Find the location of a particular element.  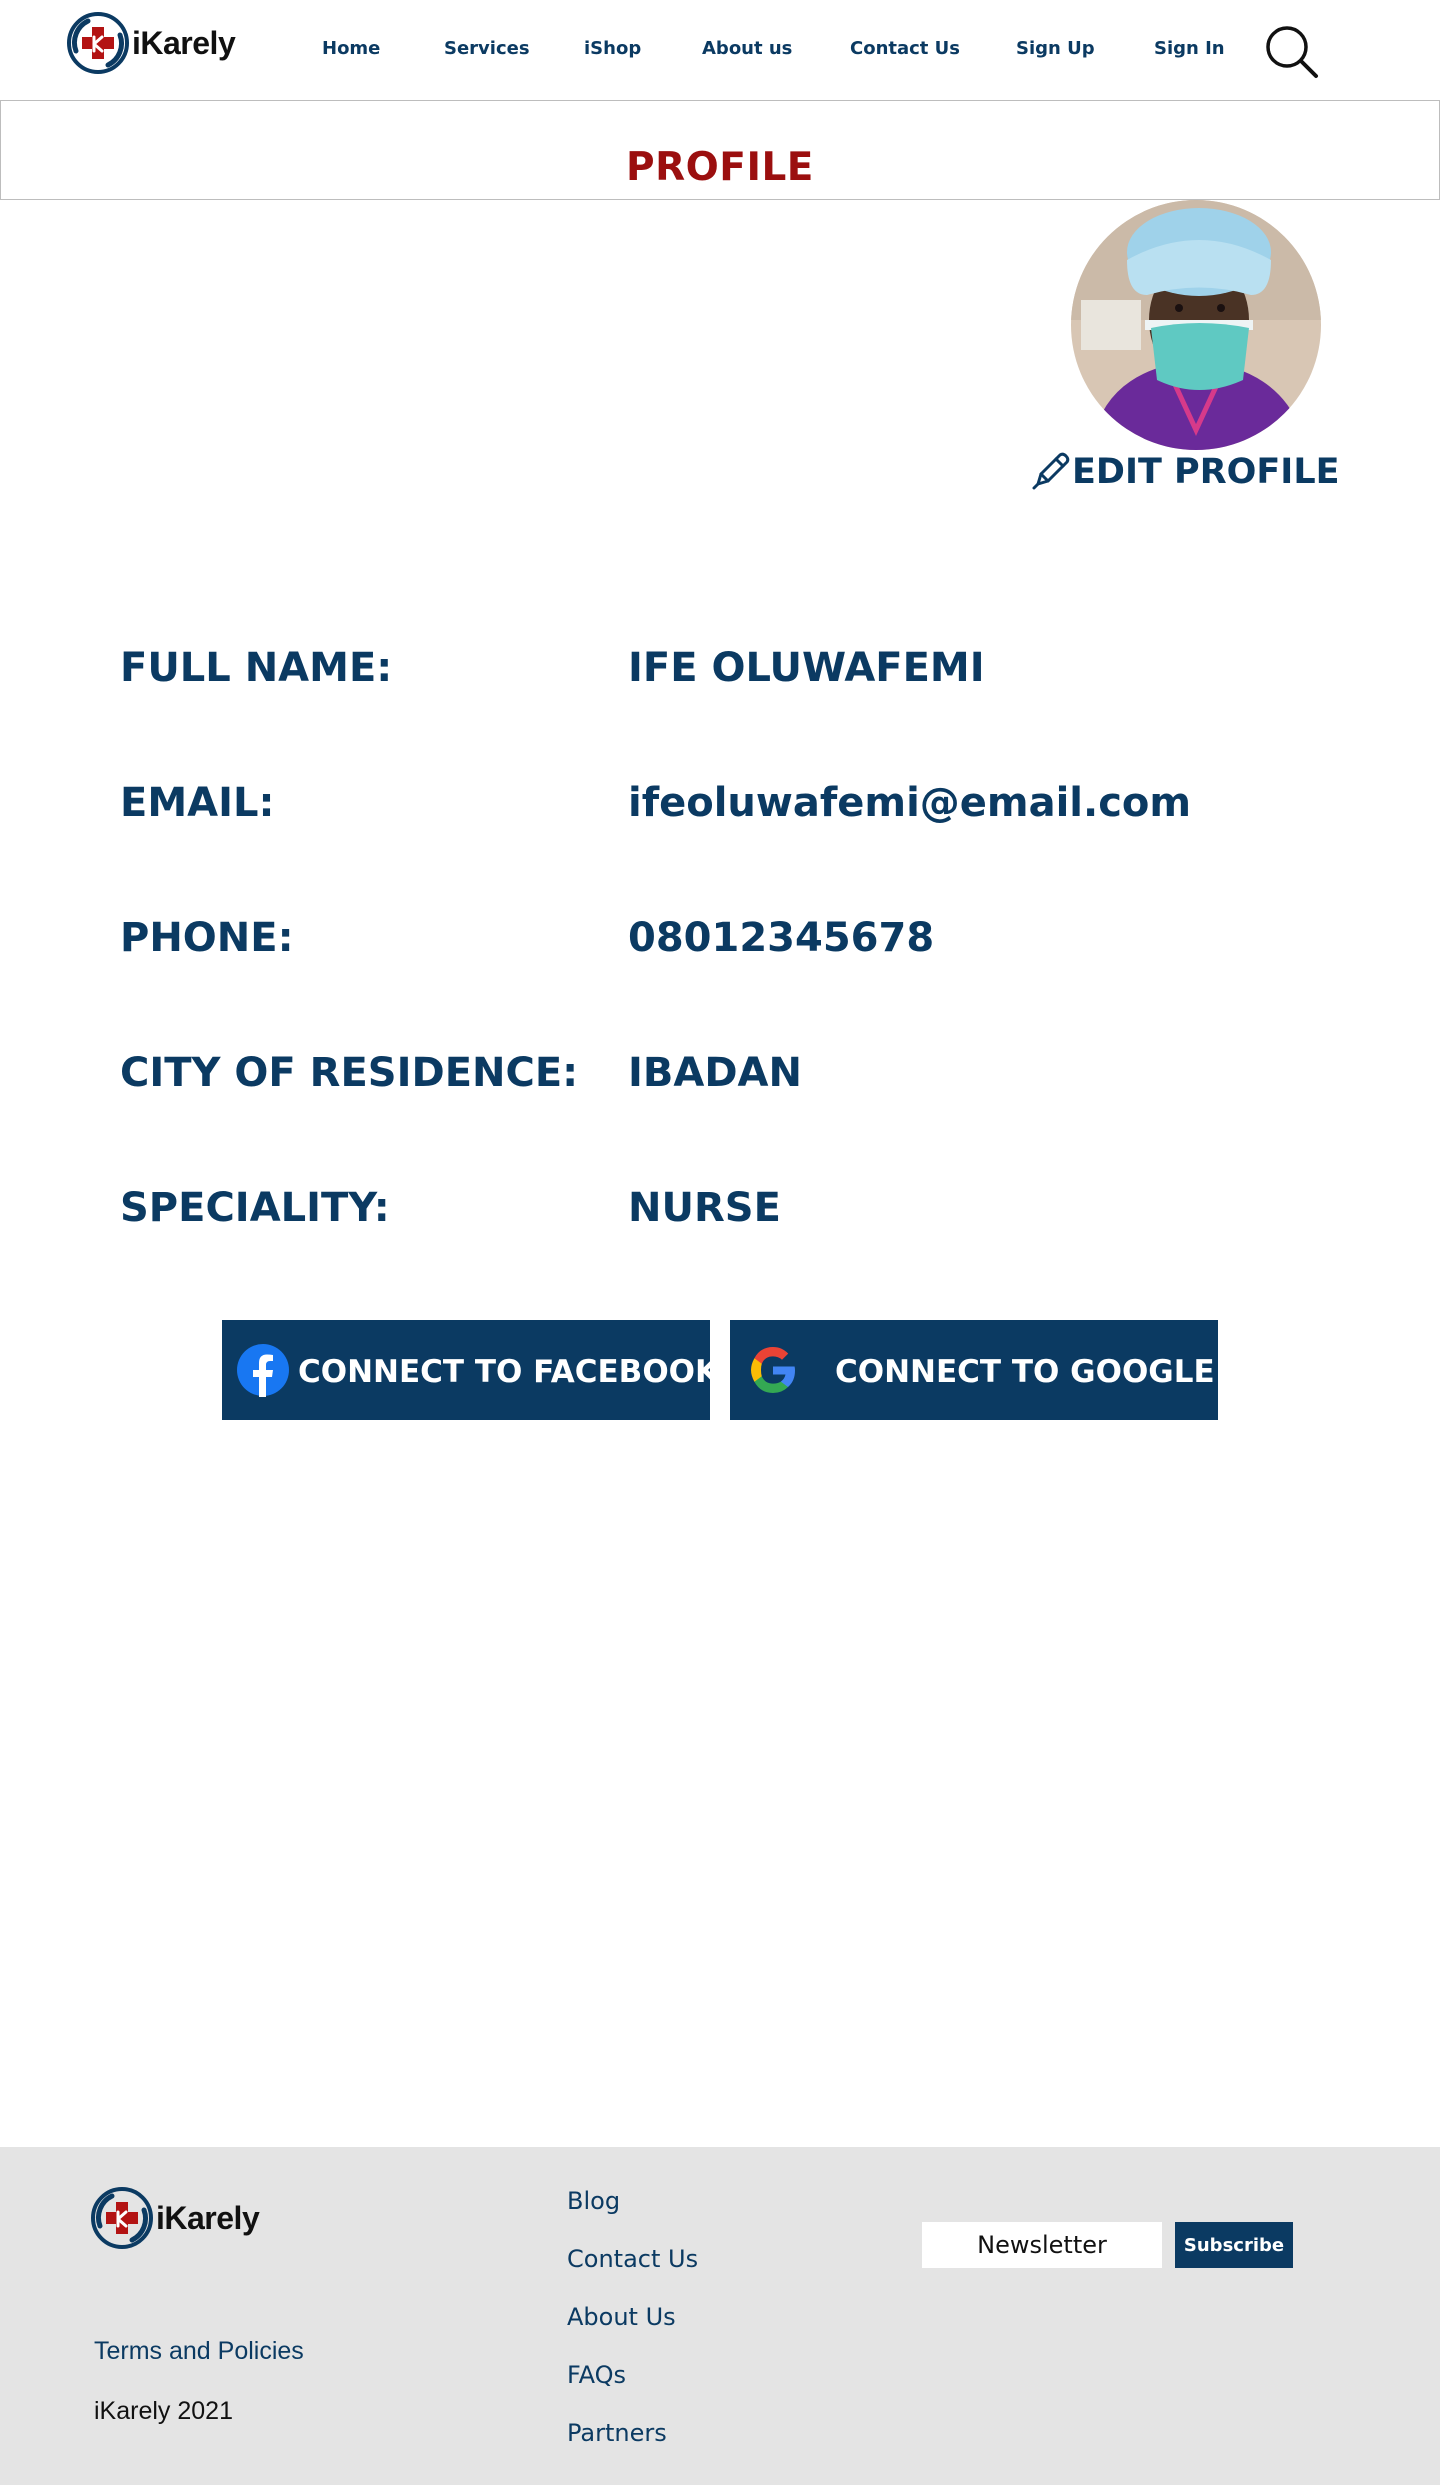

pencil-icon is located at coordinates (1051, 471).